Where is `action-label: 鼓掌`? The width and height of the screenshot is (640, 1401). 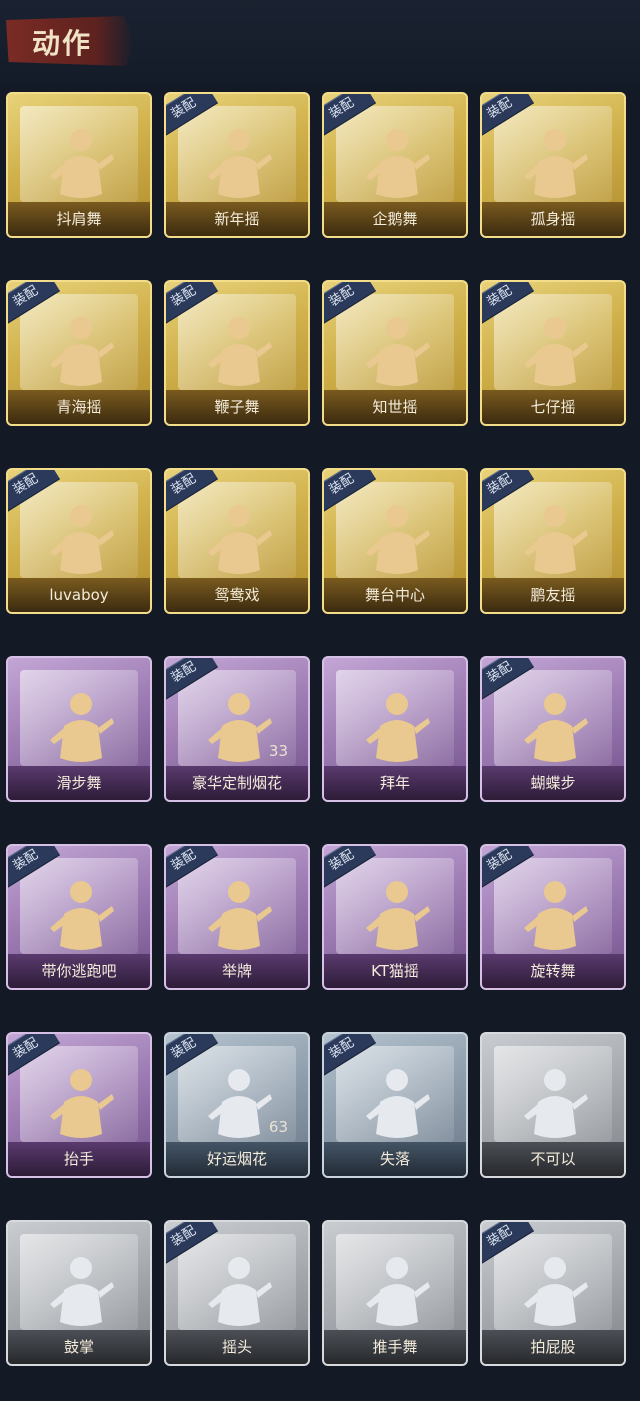
action-label: 鼓掌 is located at coordinates (78, 1347).